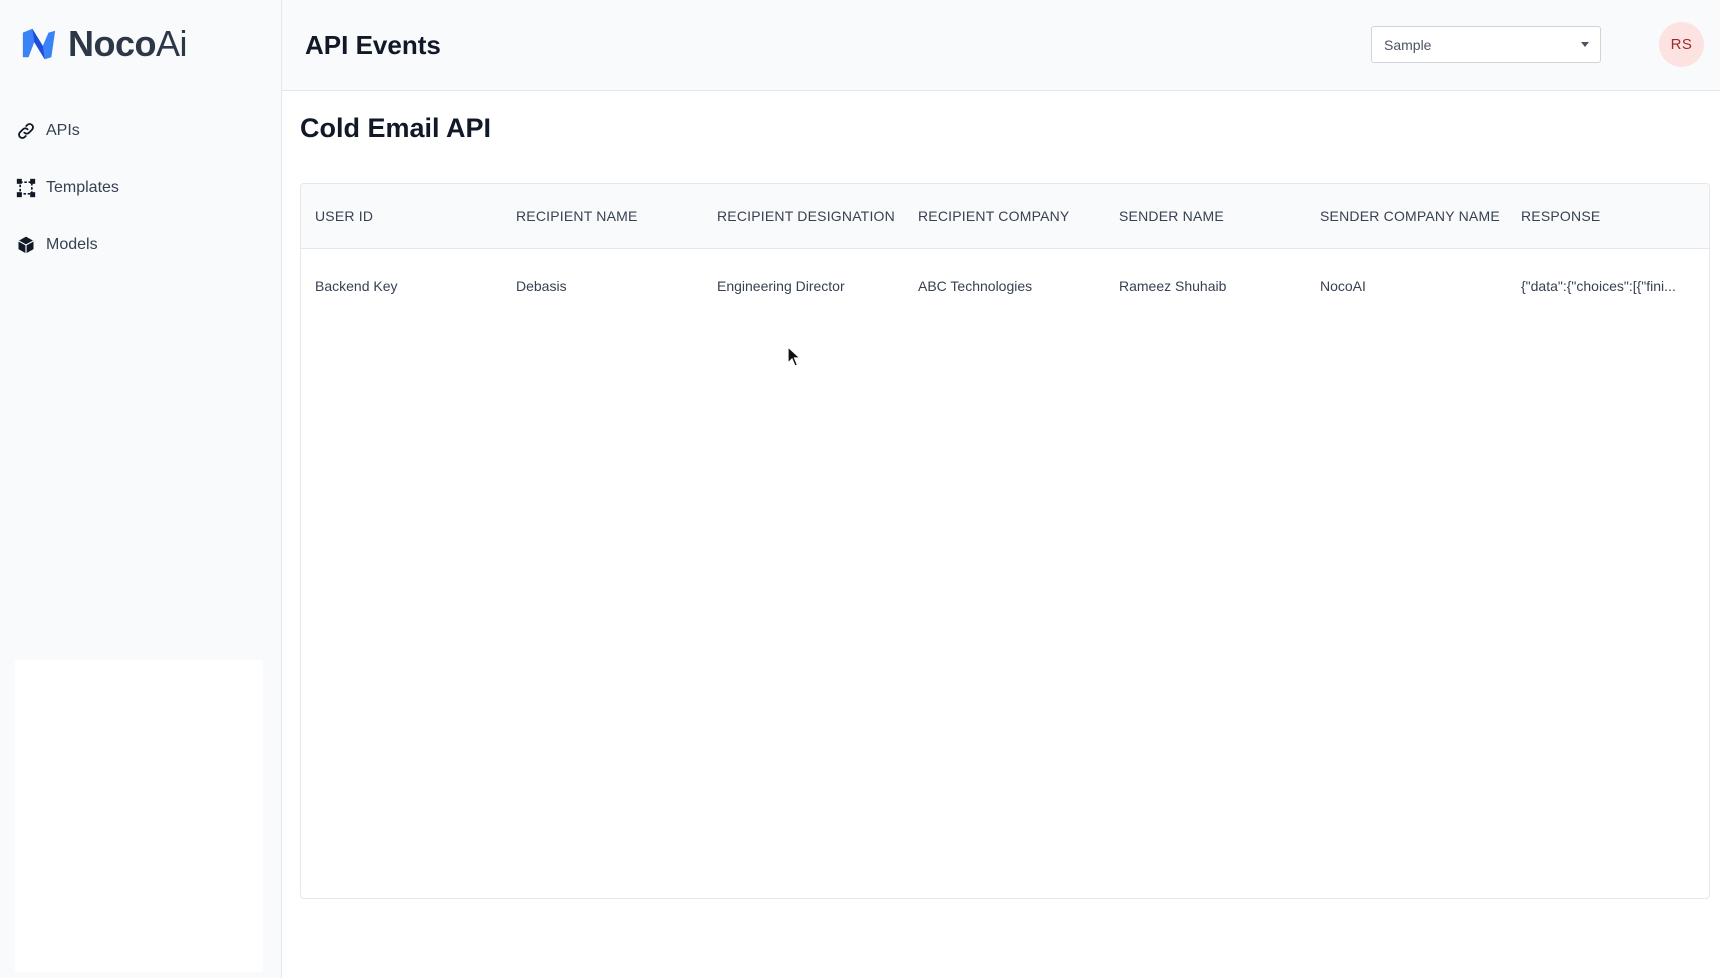 The height and width of the screenshot is (978, 1720). Describe the element at coordinates (139, 816) in the screenshot. I see `sidebar-bottom-panel` at that location.